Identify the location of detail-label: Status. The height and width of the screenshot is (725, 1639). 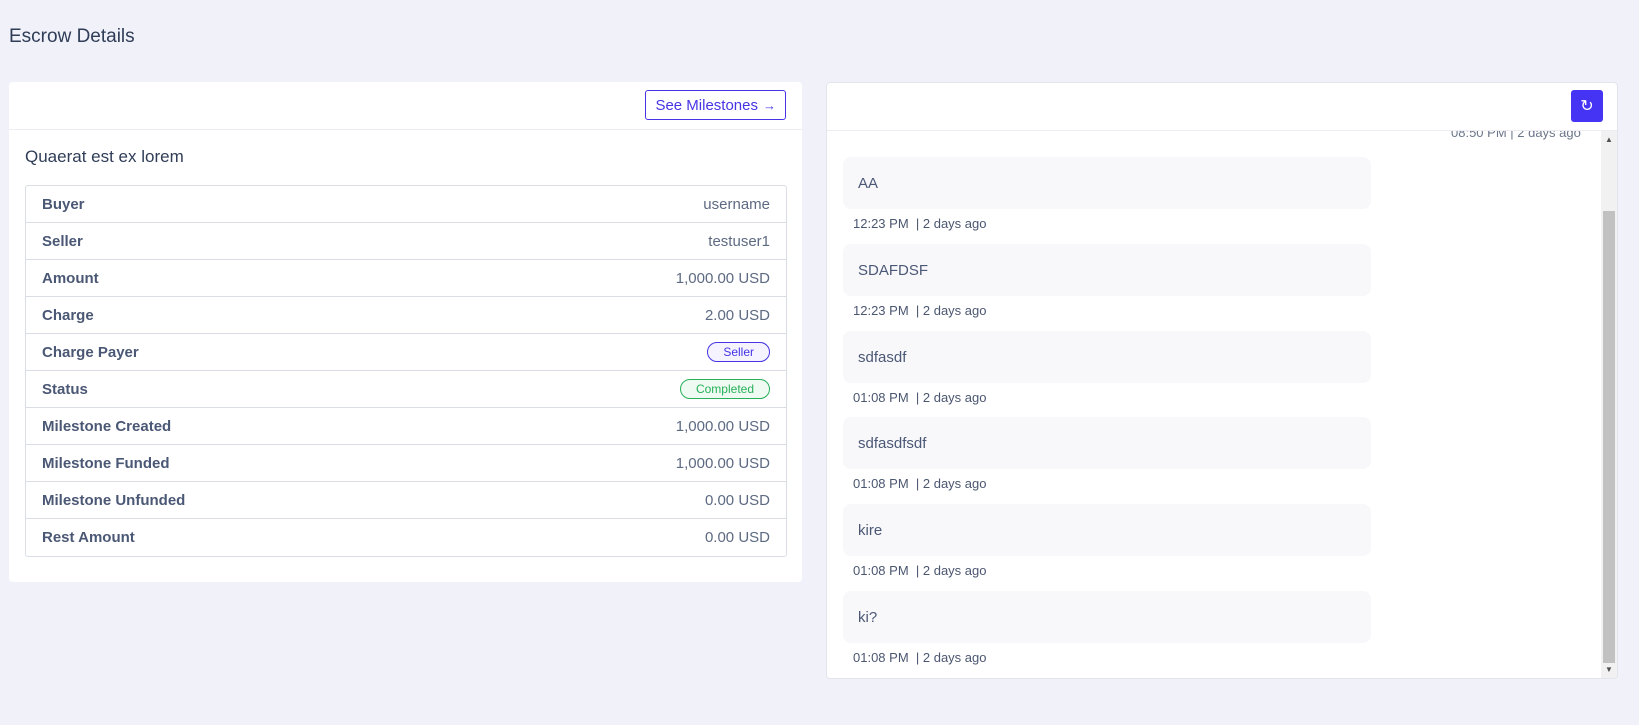
(65, 389).